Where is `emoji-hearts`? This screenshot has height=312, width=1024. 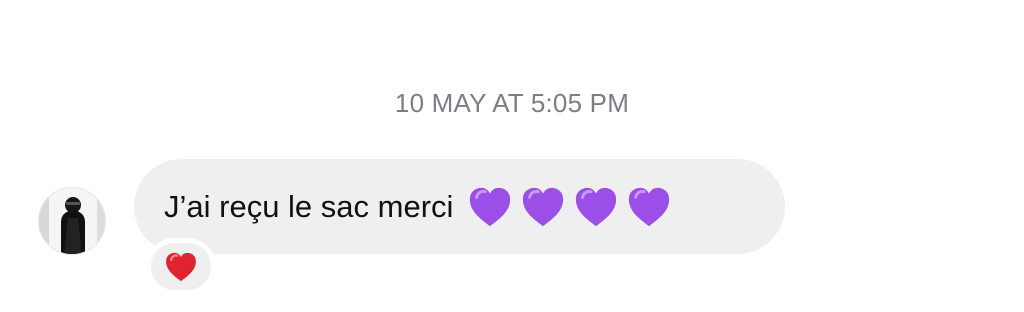 emoji-hearts is located at coordinates (569, 207).